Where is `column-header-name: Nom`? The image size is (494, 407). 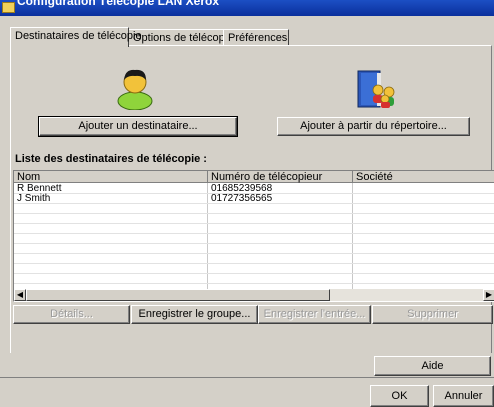 column-header-name: Nom is located at coordinates (111, 177).